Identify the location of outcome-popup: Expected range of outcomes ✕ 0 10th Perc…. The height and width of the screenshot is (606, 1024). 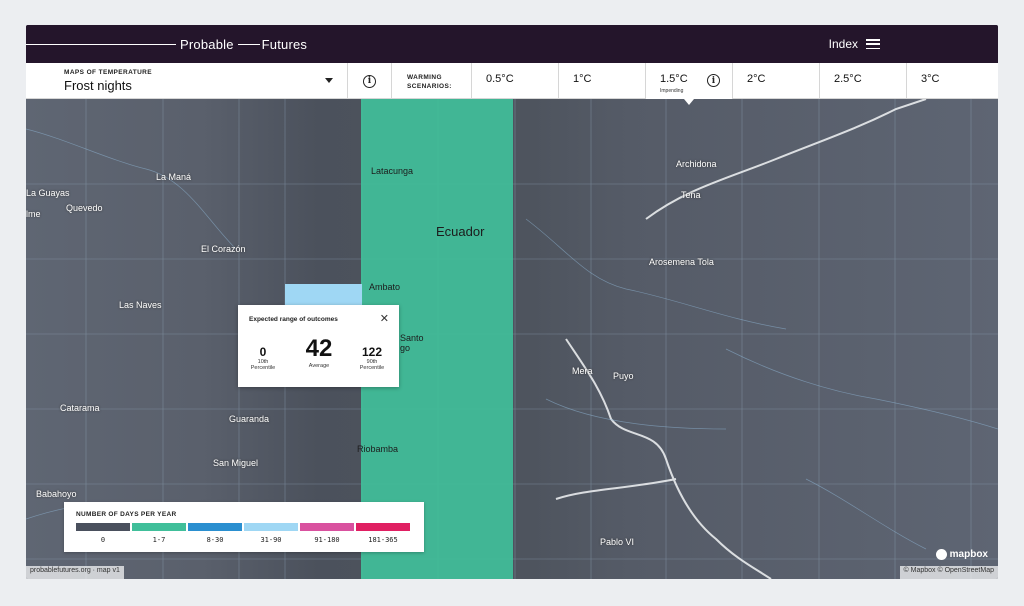
(318, 346).